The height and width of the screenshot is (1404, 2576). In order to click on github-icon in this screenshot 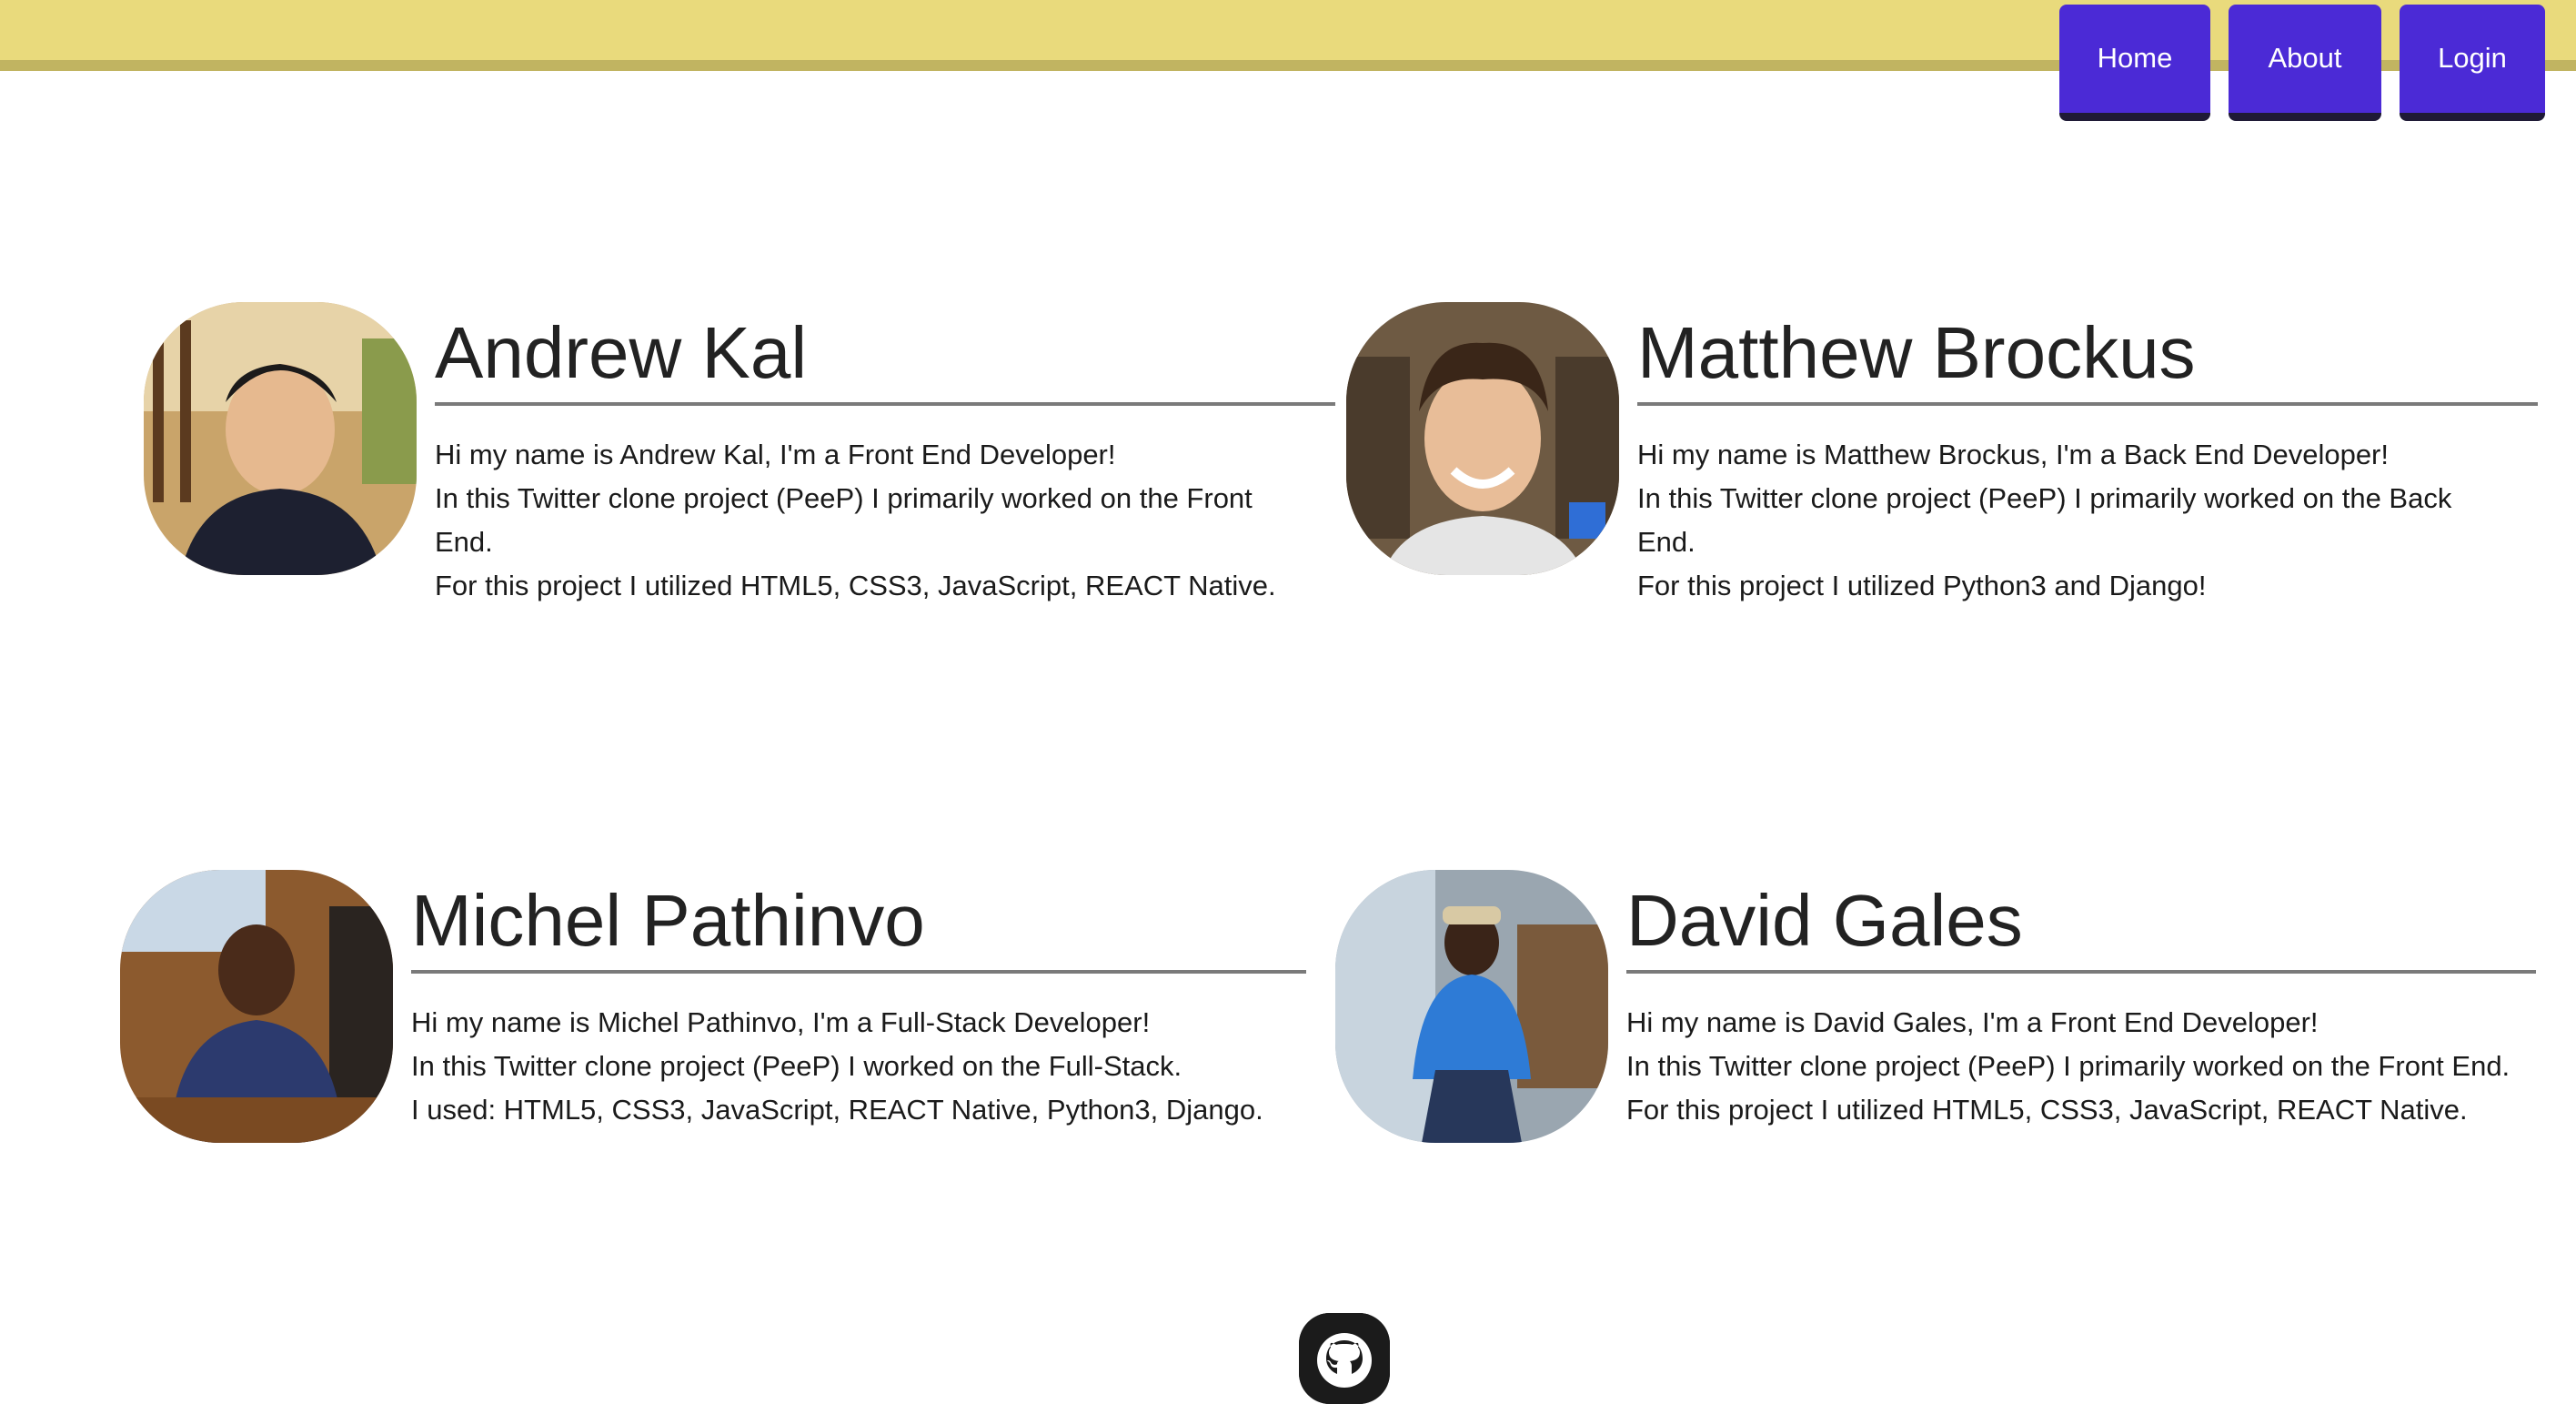, I will do `click(1344, 1358)`.